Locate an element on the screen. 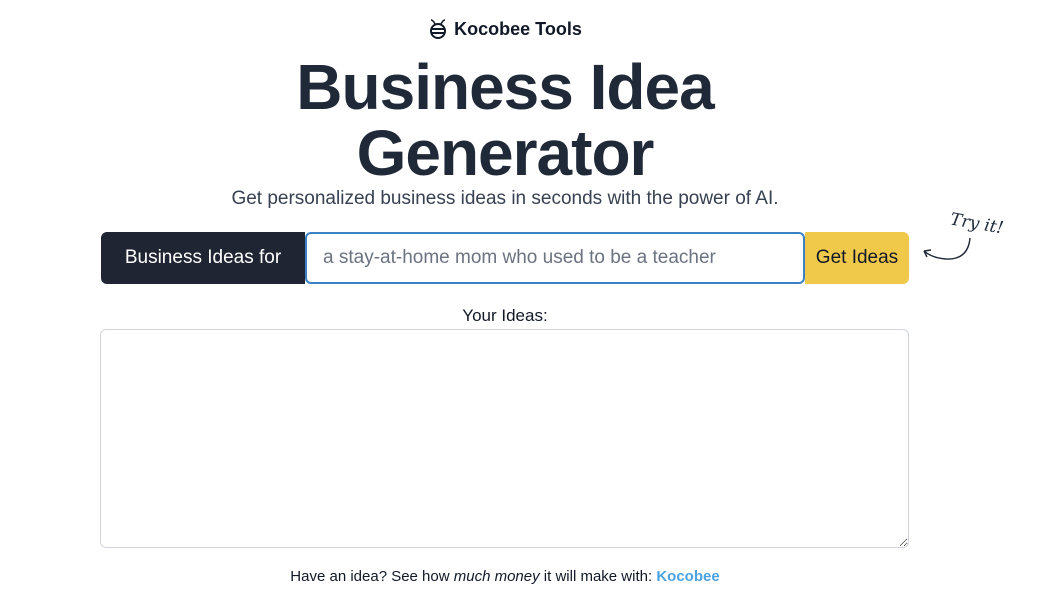  persona-input is located at coordinates (555, 258).